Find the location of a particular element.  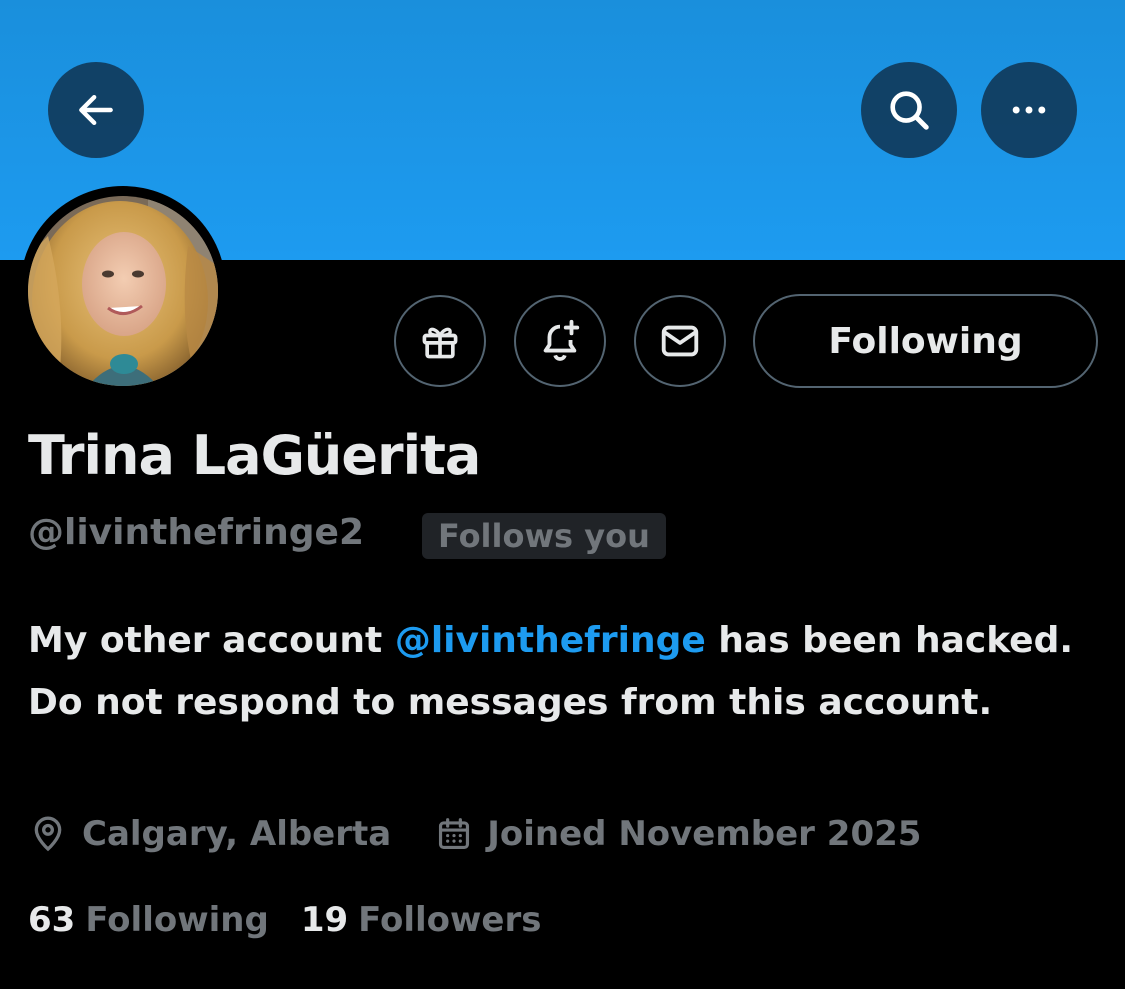

bio-text-start: My other account is located at coordinates (211, 640).